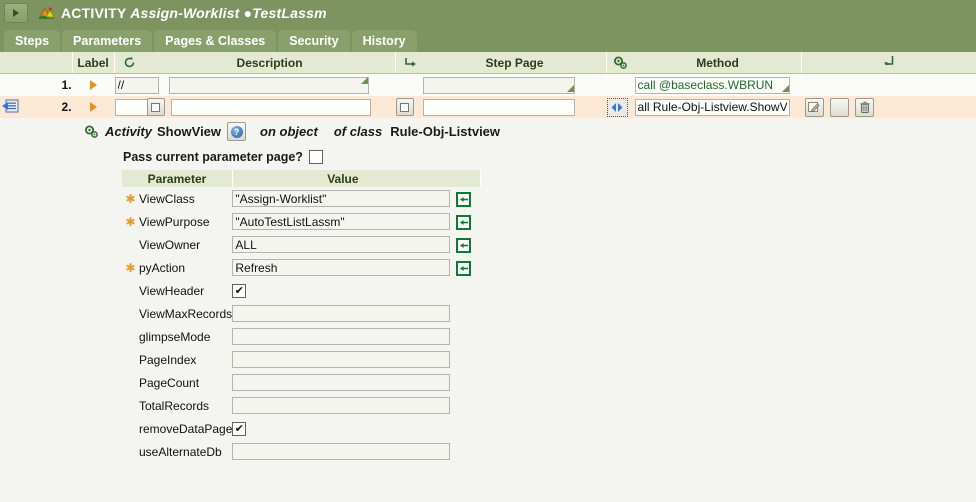  Describe the element at coordinates (254, 63) in the screenshot. I see `col-description: Description` at that location.